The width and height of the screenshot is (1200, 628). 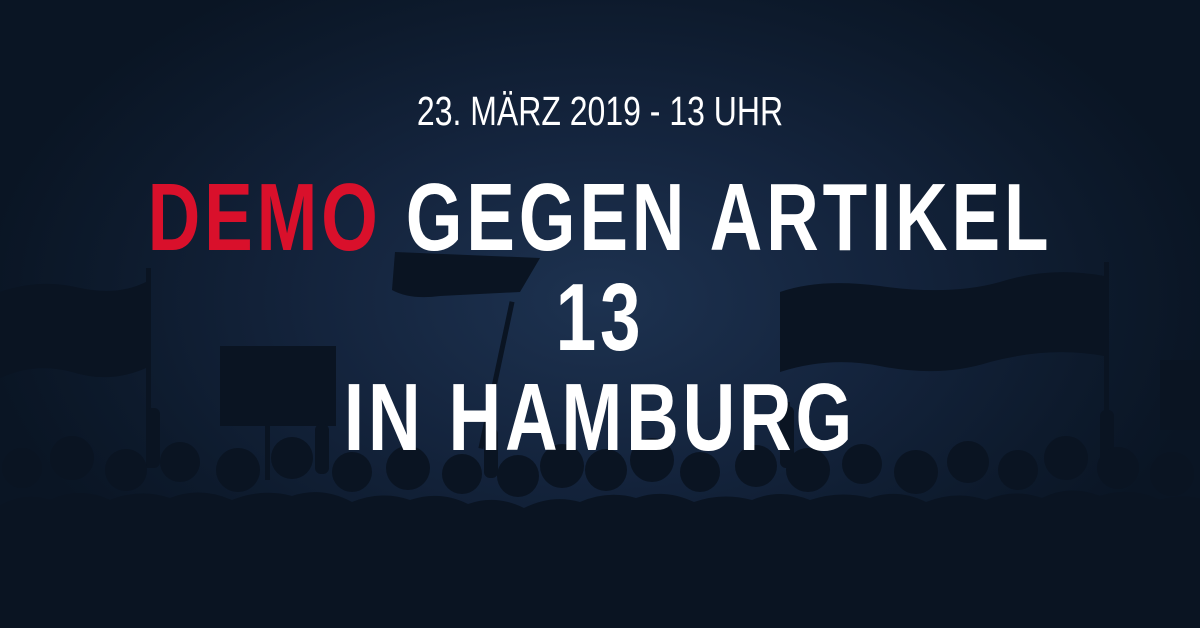 I want to click on headline-accent: DEMO, so click(x=264, y=217).